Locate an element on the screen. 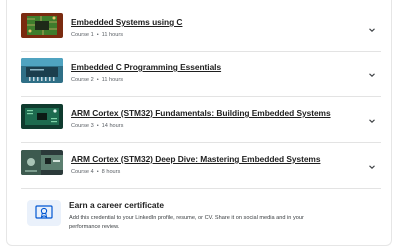 Image resolution: width=400 pixels, height=248 pixels. course-label: Course 2 is located at coordinates (82, 80).